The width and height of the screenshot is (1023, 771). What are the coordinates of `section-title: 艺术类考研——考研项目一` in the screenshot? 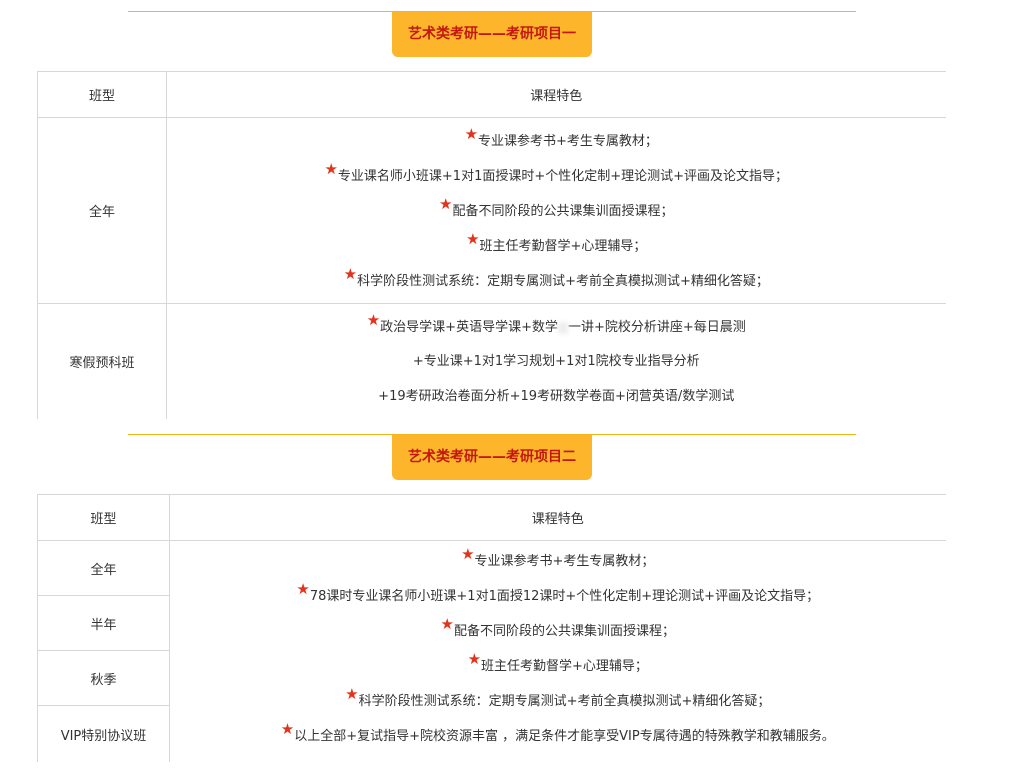 It's located at (492, 34).